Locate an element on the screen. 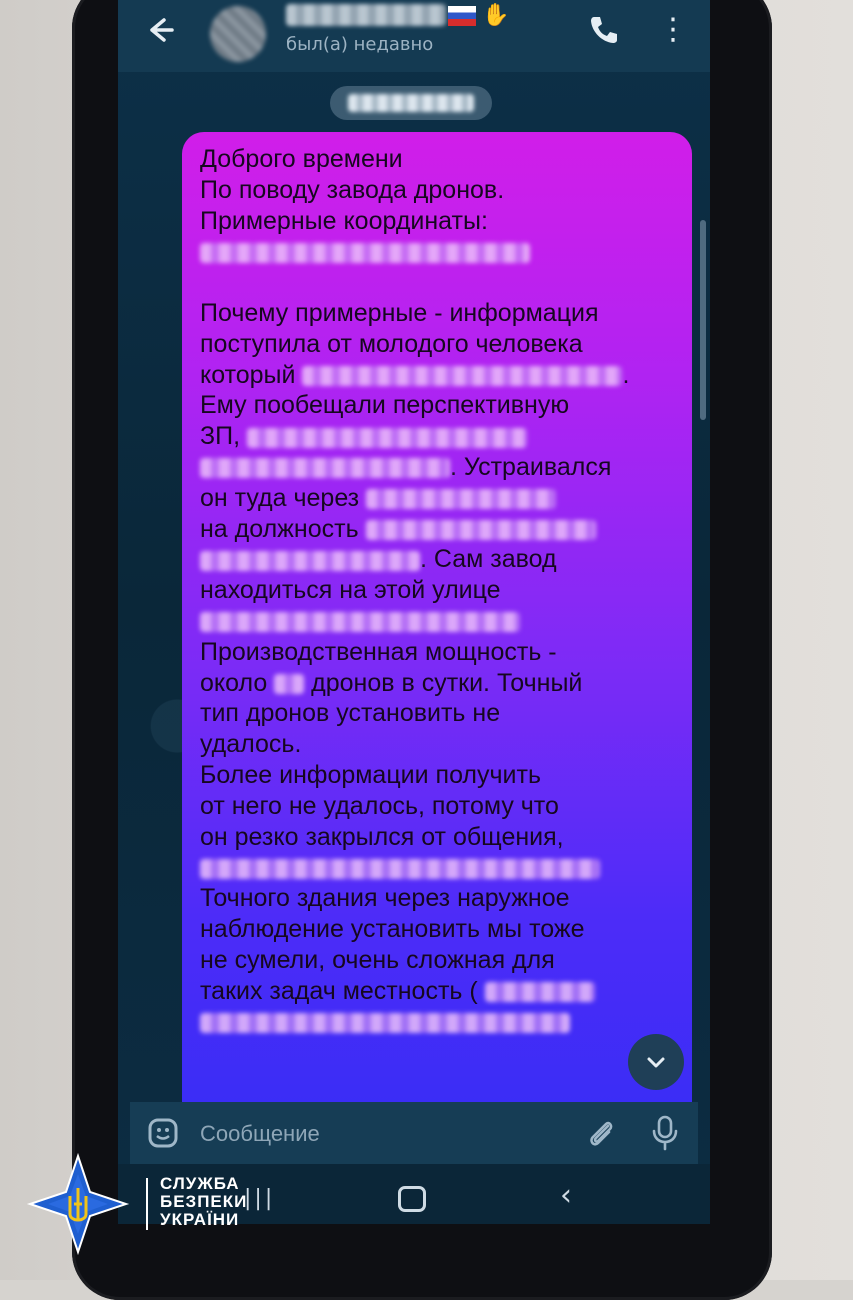 The height and width of the screenshot is (1300, 853). scrollbar is located at coordinates (703, 320).